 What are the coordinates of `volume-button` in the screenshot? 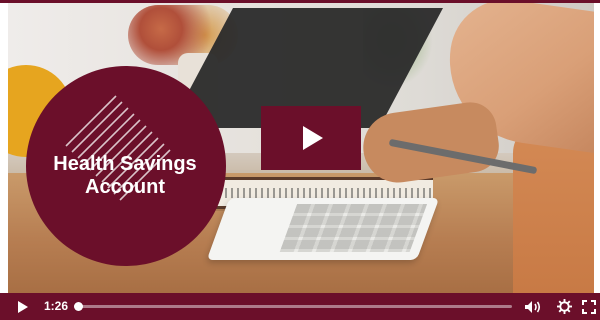 It's located at (533, 306).